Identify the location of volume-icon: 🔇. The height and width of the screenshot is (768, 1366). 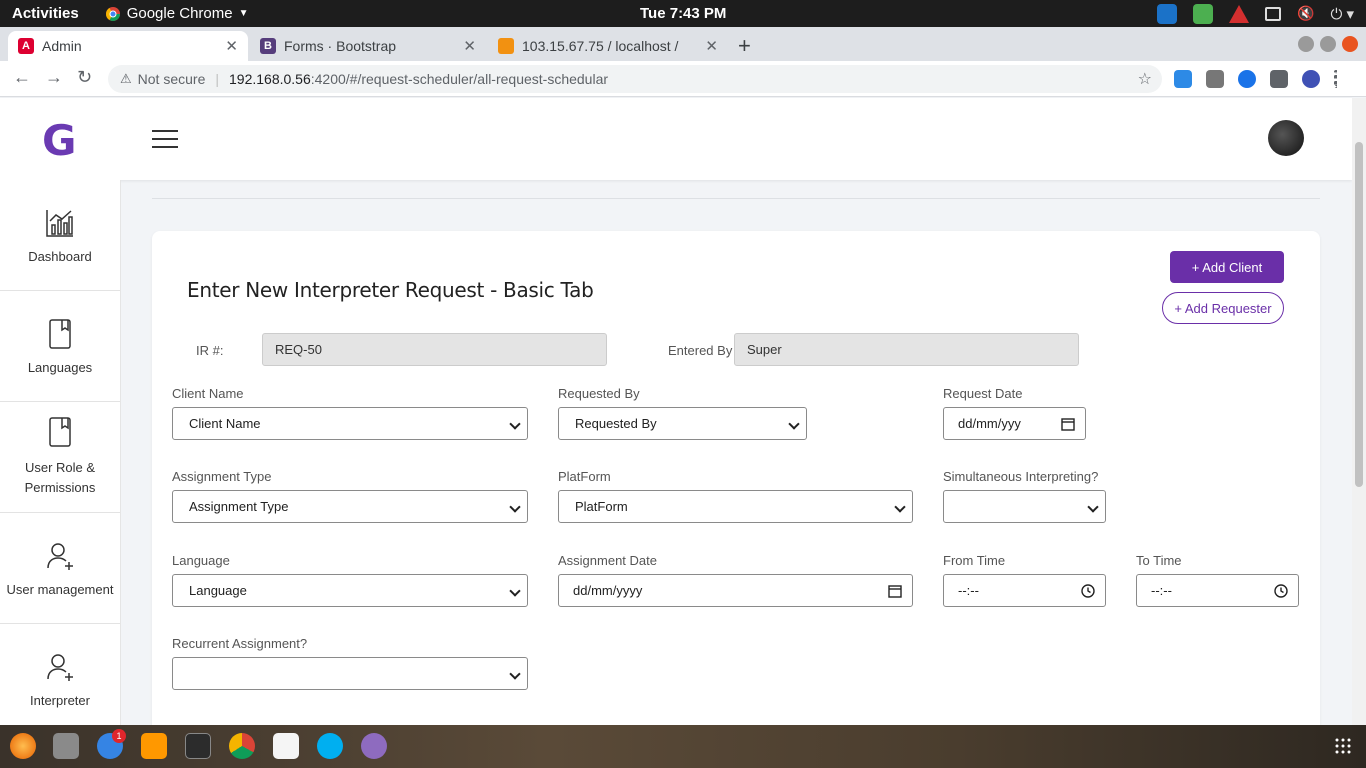
(1305, 13).